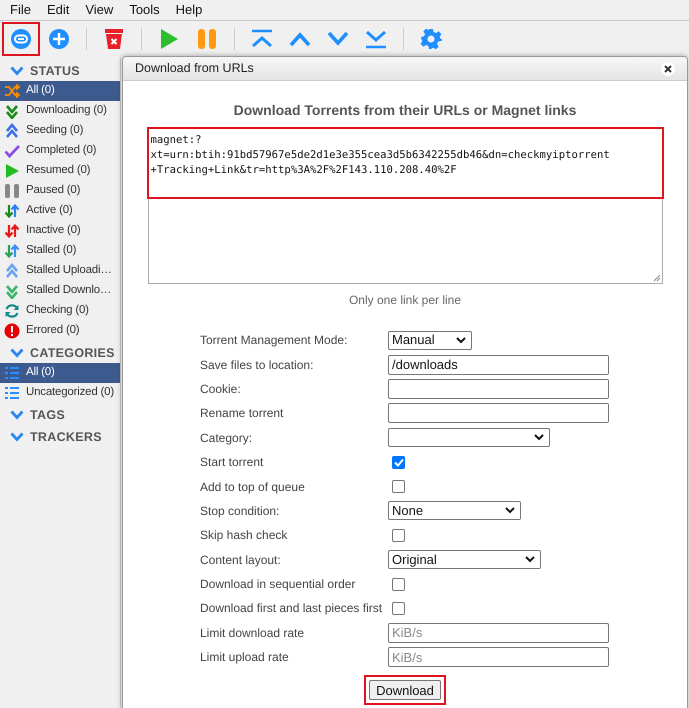 Image resolution: width=689 pixels, height=708 pixels. What do you see at coordinates (262, 39) in the screenshot?
I see `move-top-icon` at bounding box center [262, 39].